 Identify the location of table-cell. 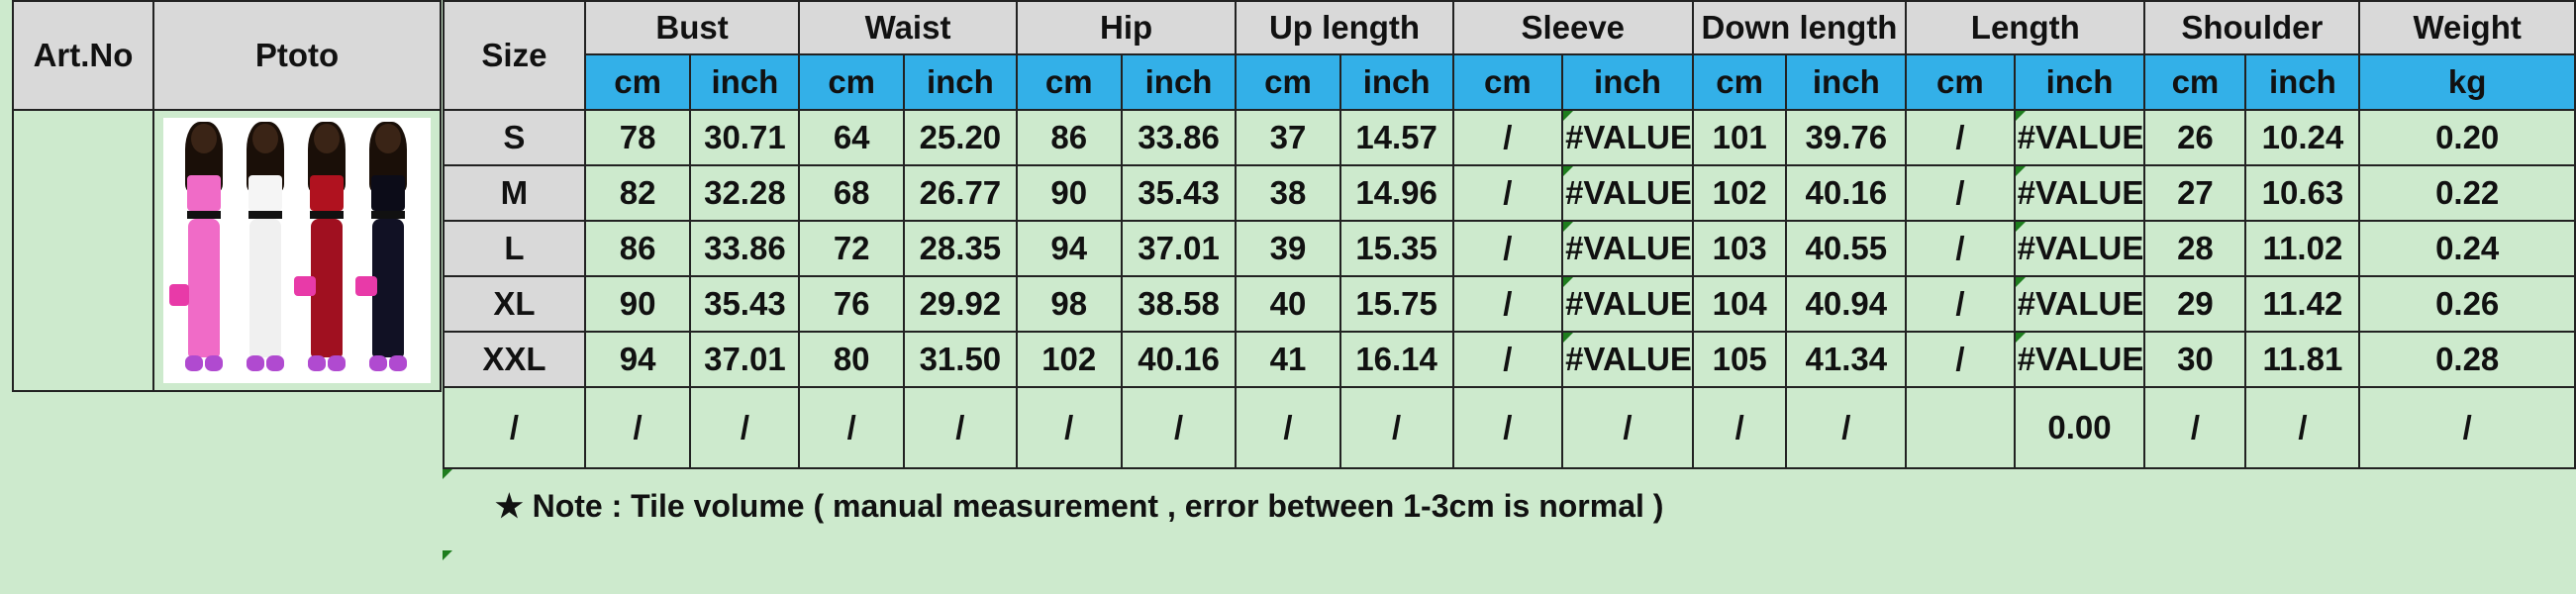
(1961, 428).